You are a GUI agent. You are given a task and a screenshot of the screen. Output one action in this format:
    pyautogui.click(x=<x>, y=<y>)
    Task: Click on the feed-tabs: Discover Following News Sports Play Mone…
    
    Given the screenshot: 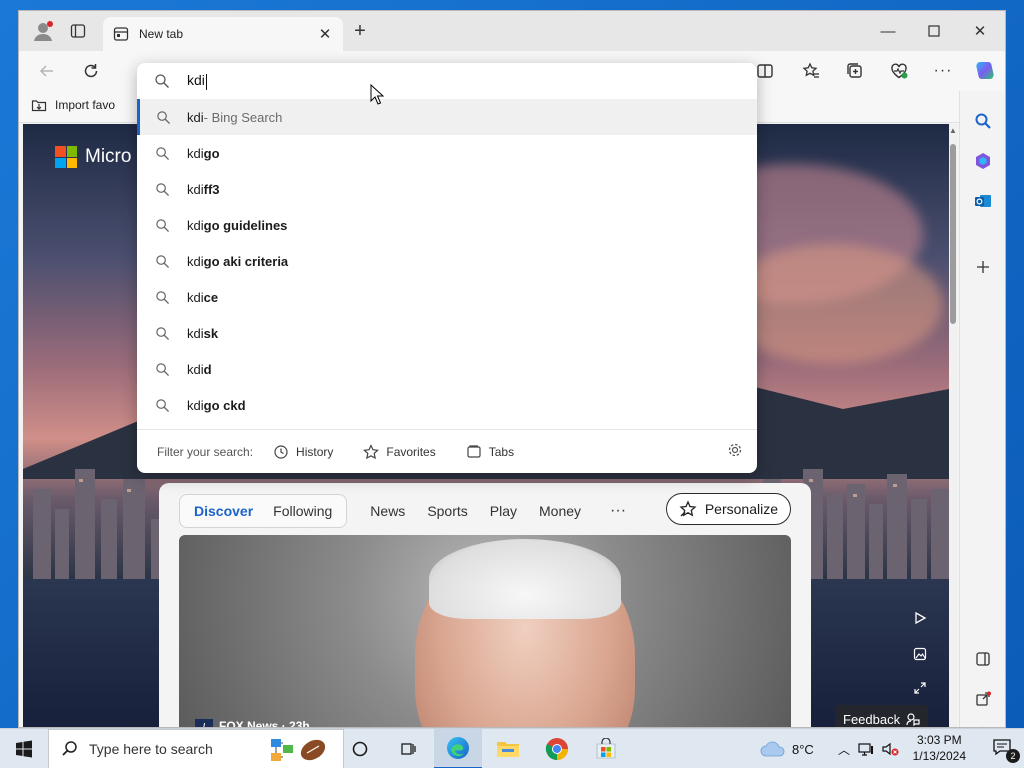 What is the action you would take?
    pyautogui.click(x=411, y=511)
    